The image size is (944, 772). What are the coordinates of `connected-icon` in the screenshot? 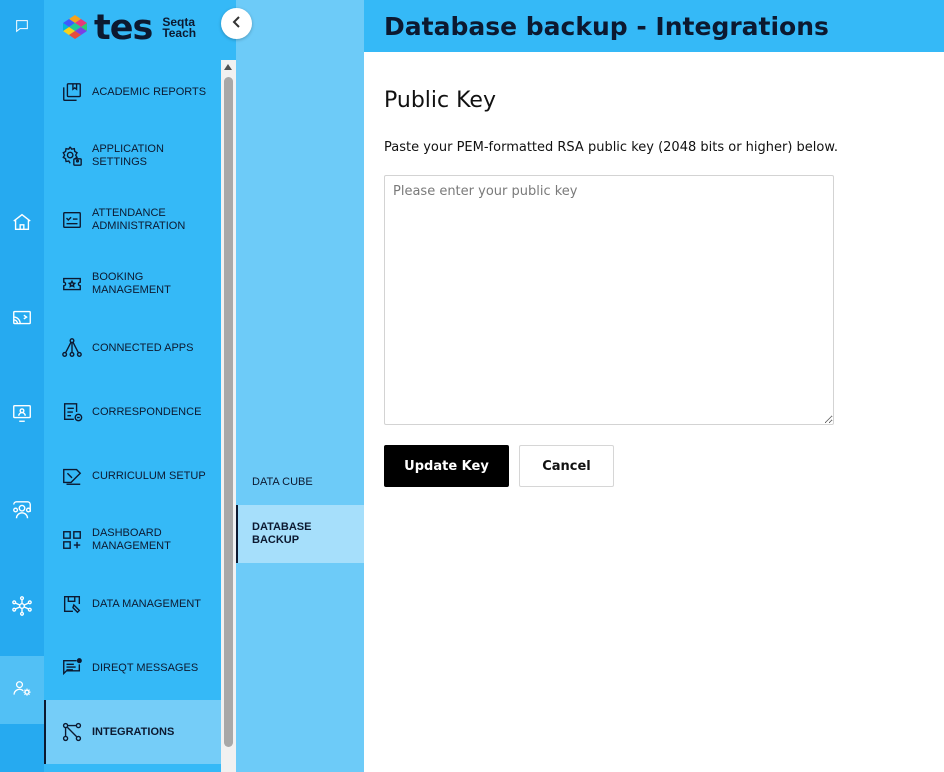 It's located at (72, 348).